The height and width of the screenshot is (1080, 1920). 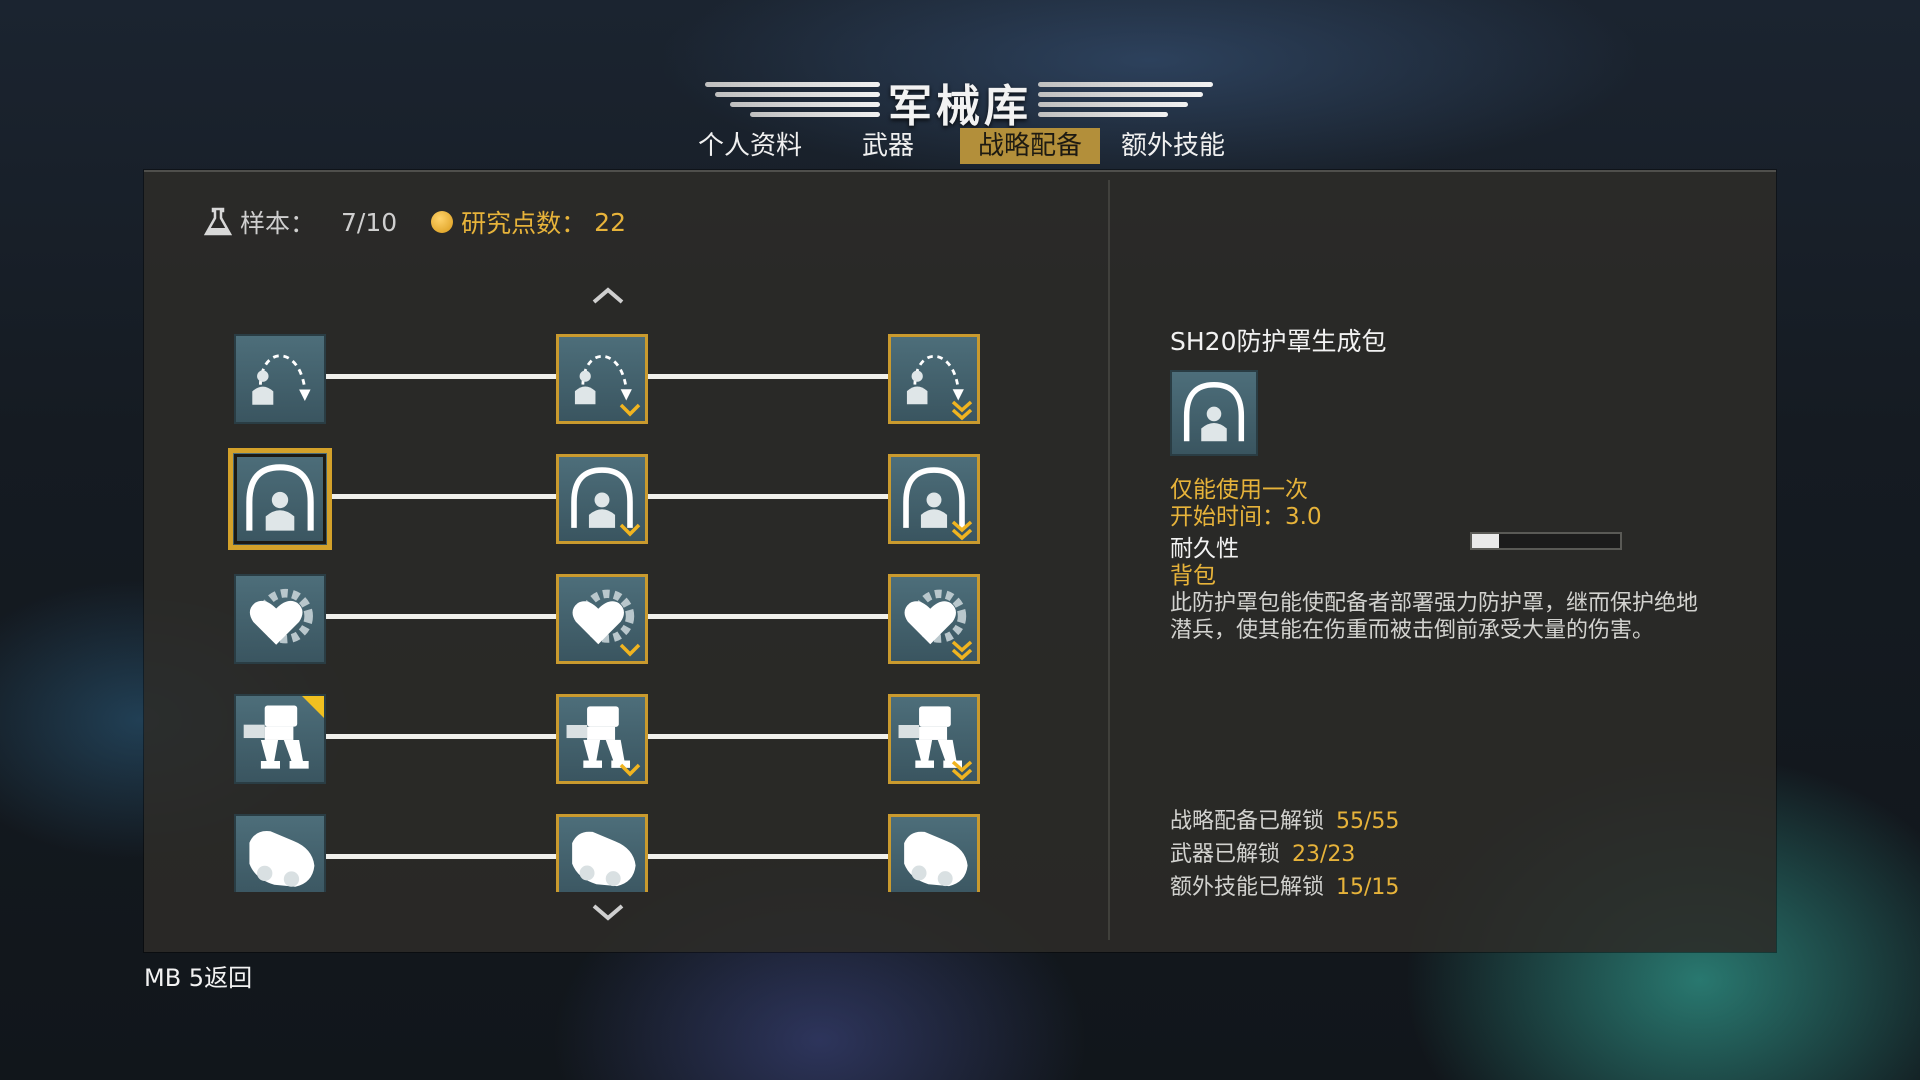 I want to click on durability-bar-fill, so click(x=1485, y=541).